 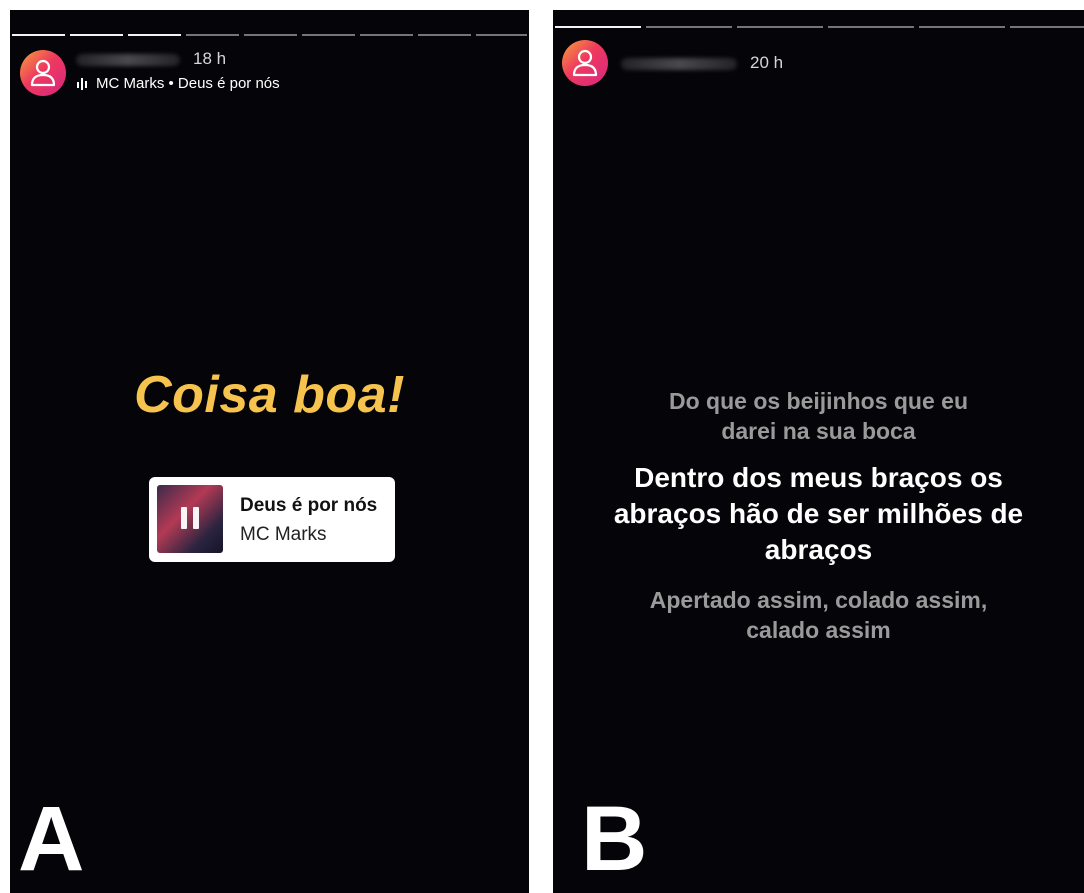 I want to click on panel-label: B, so click(x=614, y=839).